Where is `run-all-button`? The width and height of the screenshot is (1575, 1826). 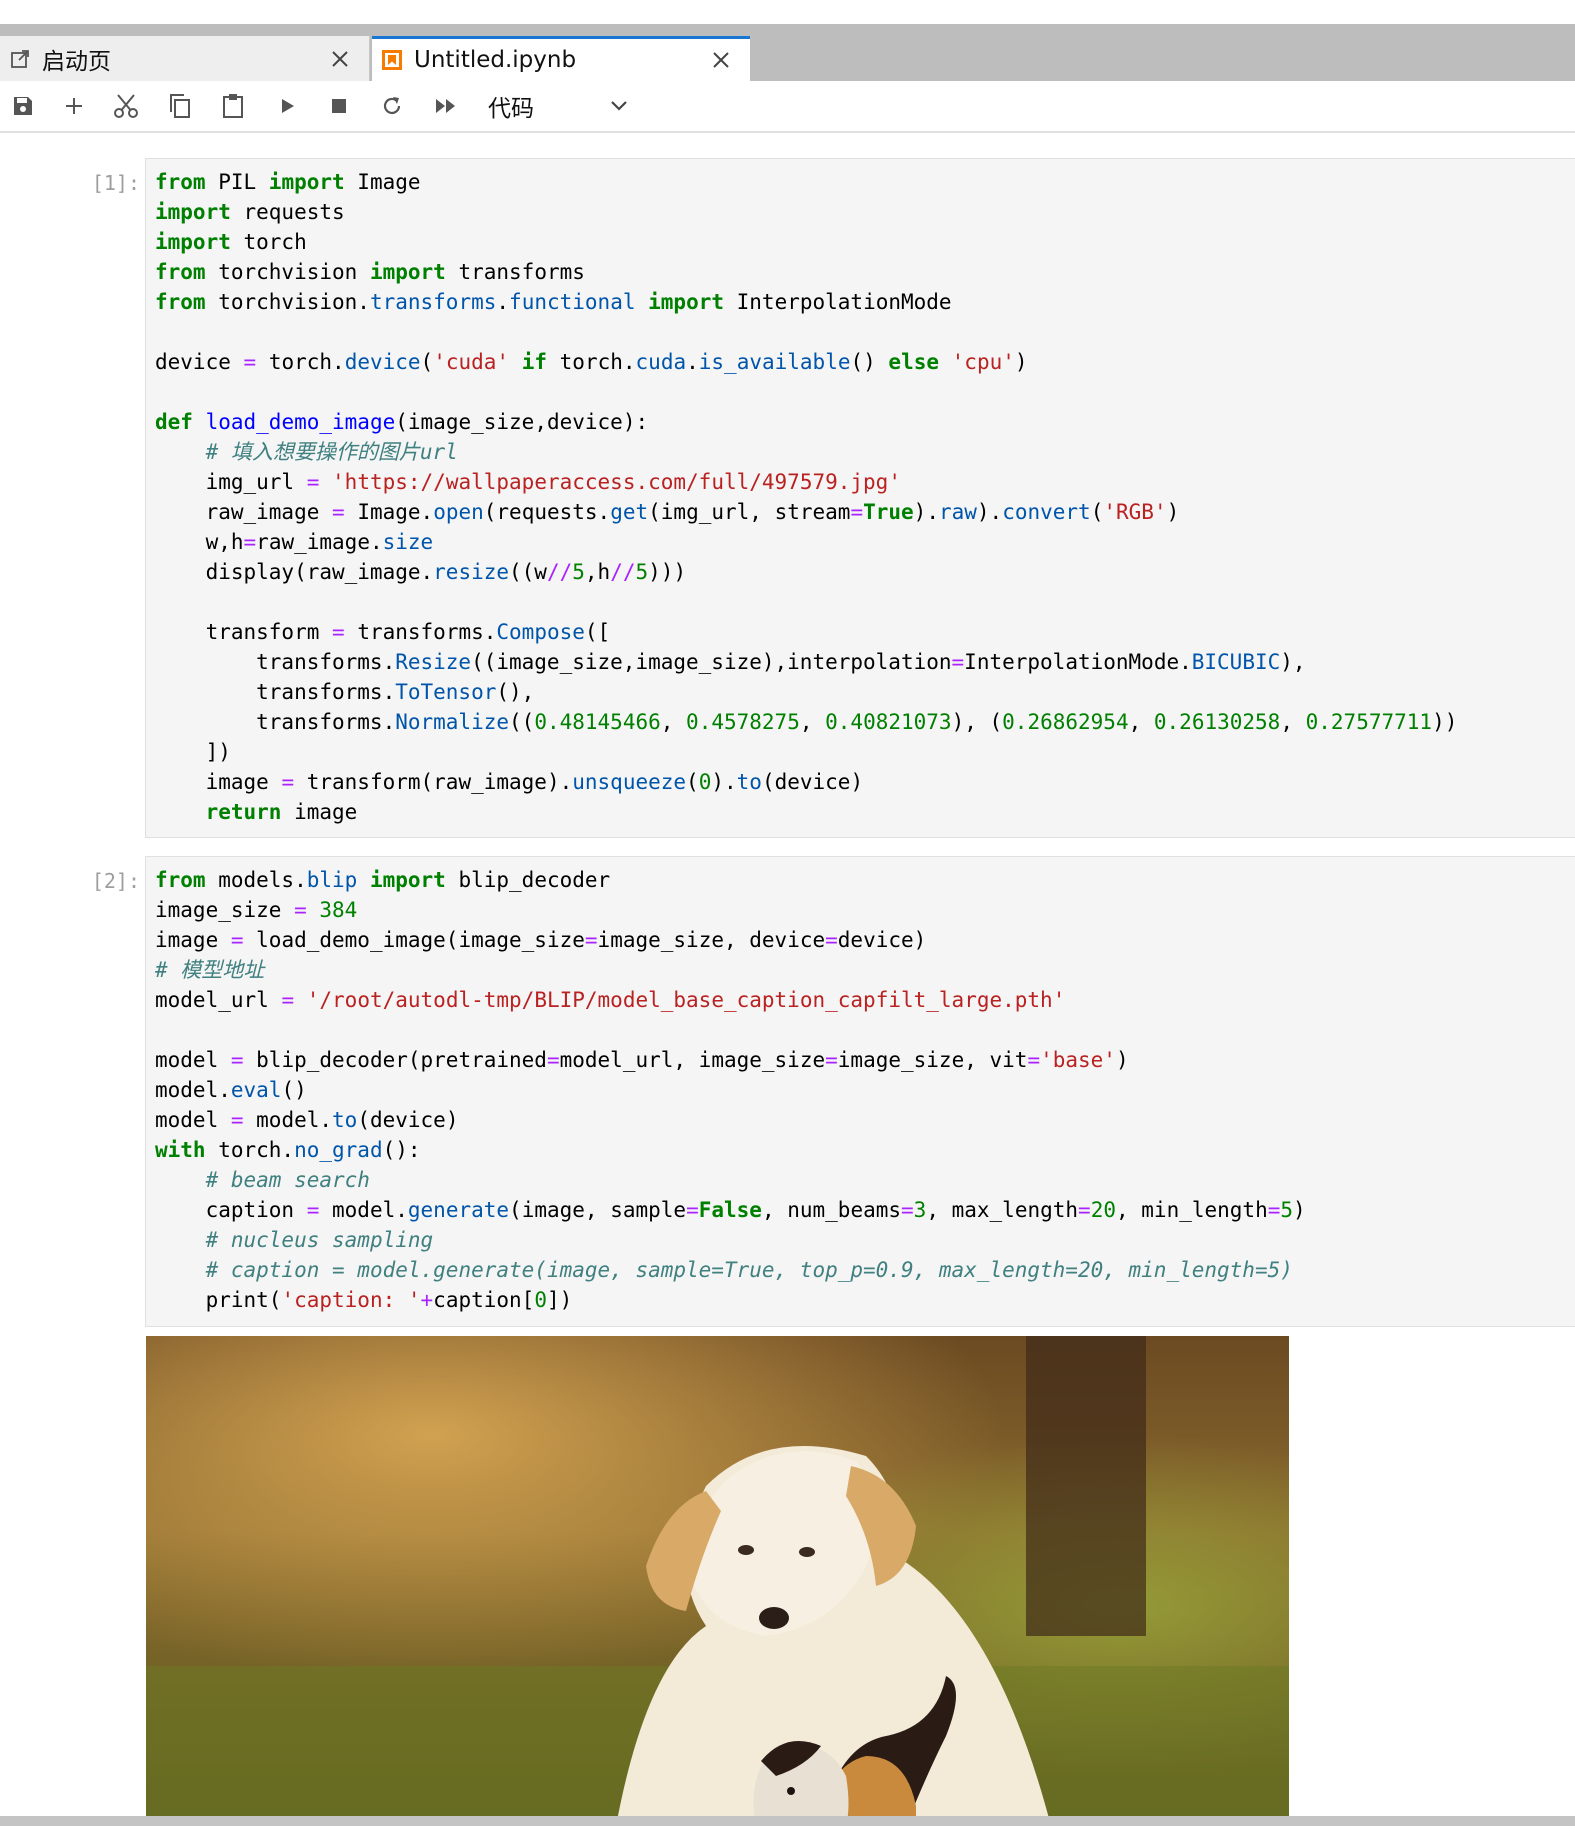 run-all-button is located at coordinates (446, 106).